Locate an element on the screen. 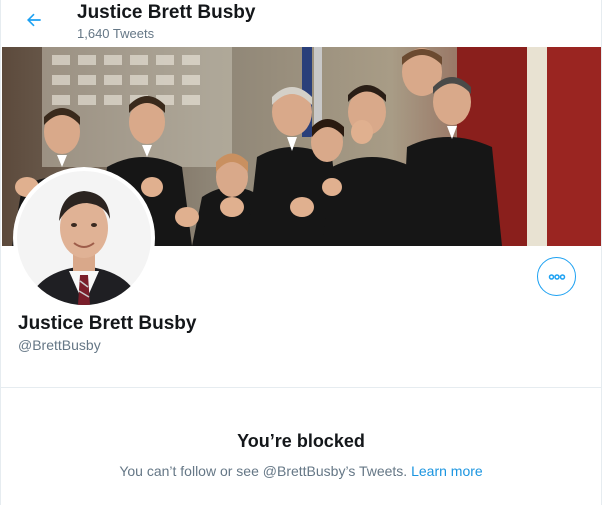 Image resolution: width=614 pixels, height=505 pixels. arrow-left-icon is located at coordinates (34, 20).